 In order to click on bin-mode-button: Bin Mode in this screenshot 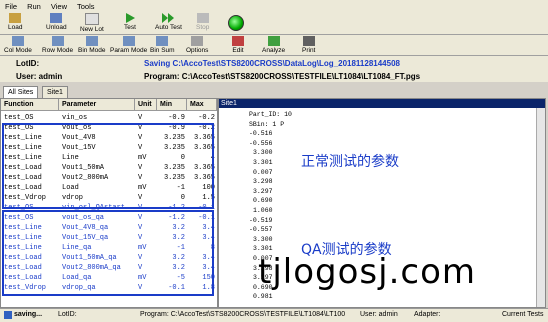, I will do `click(91, 45)`.